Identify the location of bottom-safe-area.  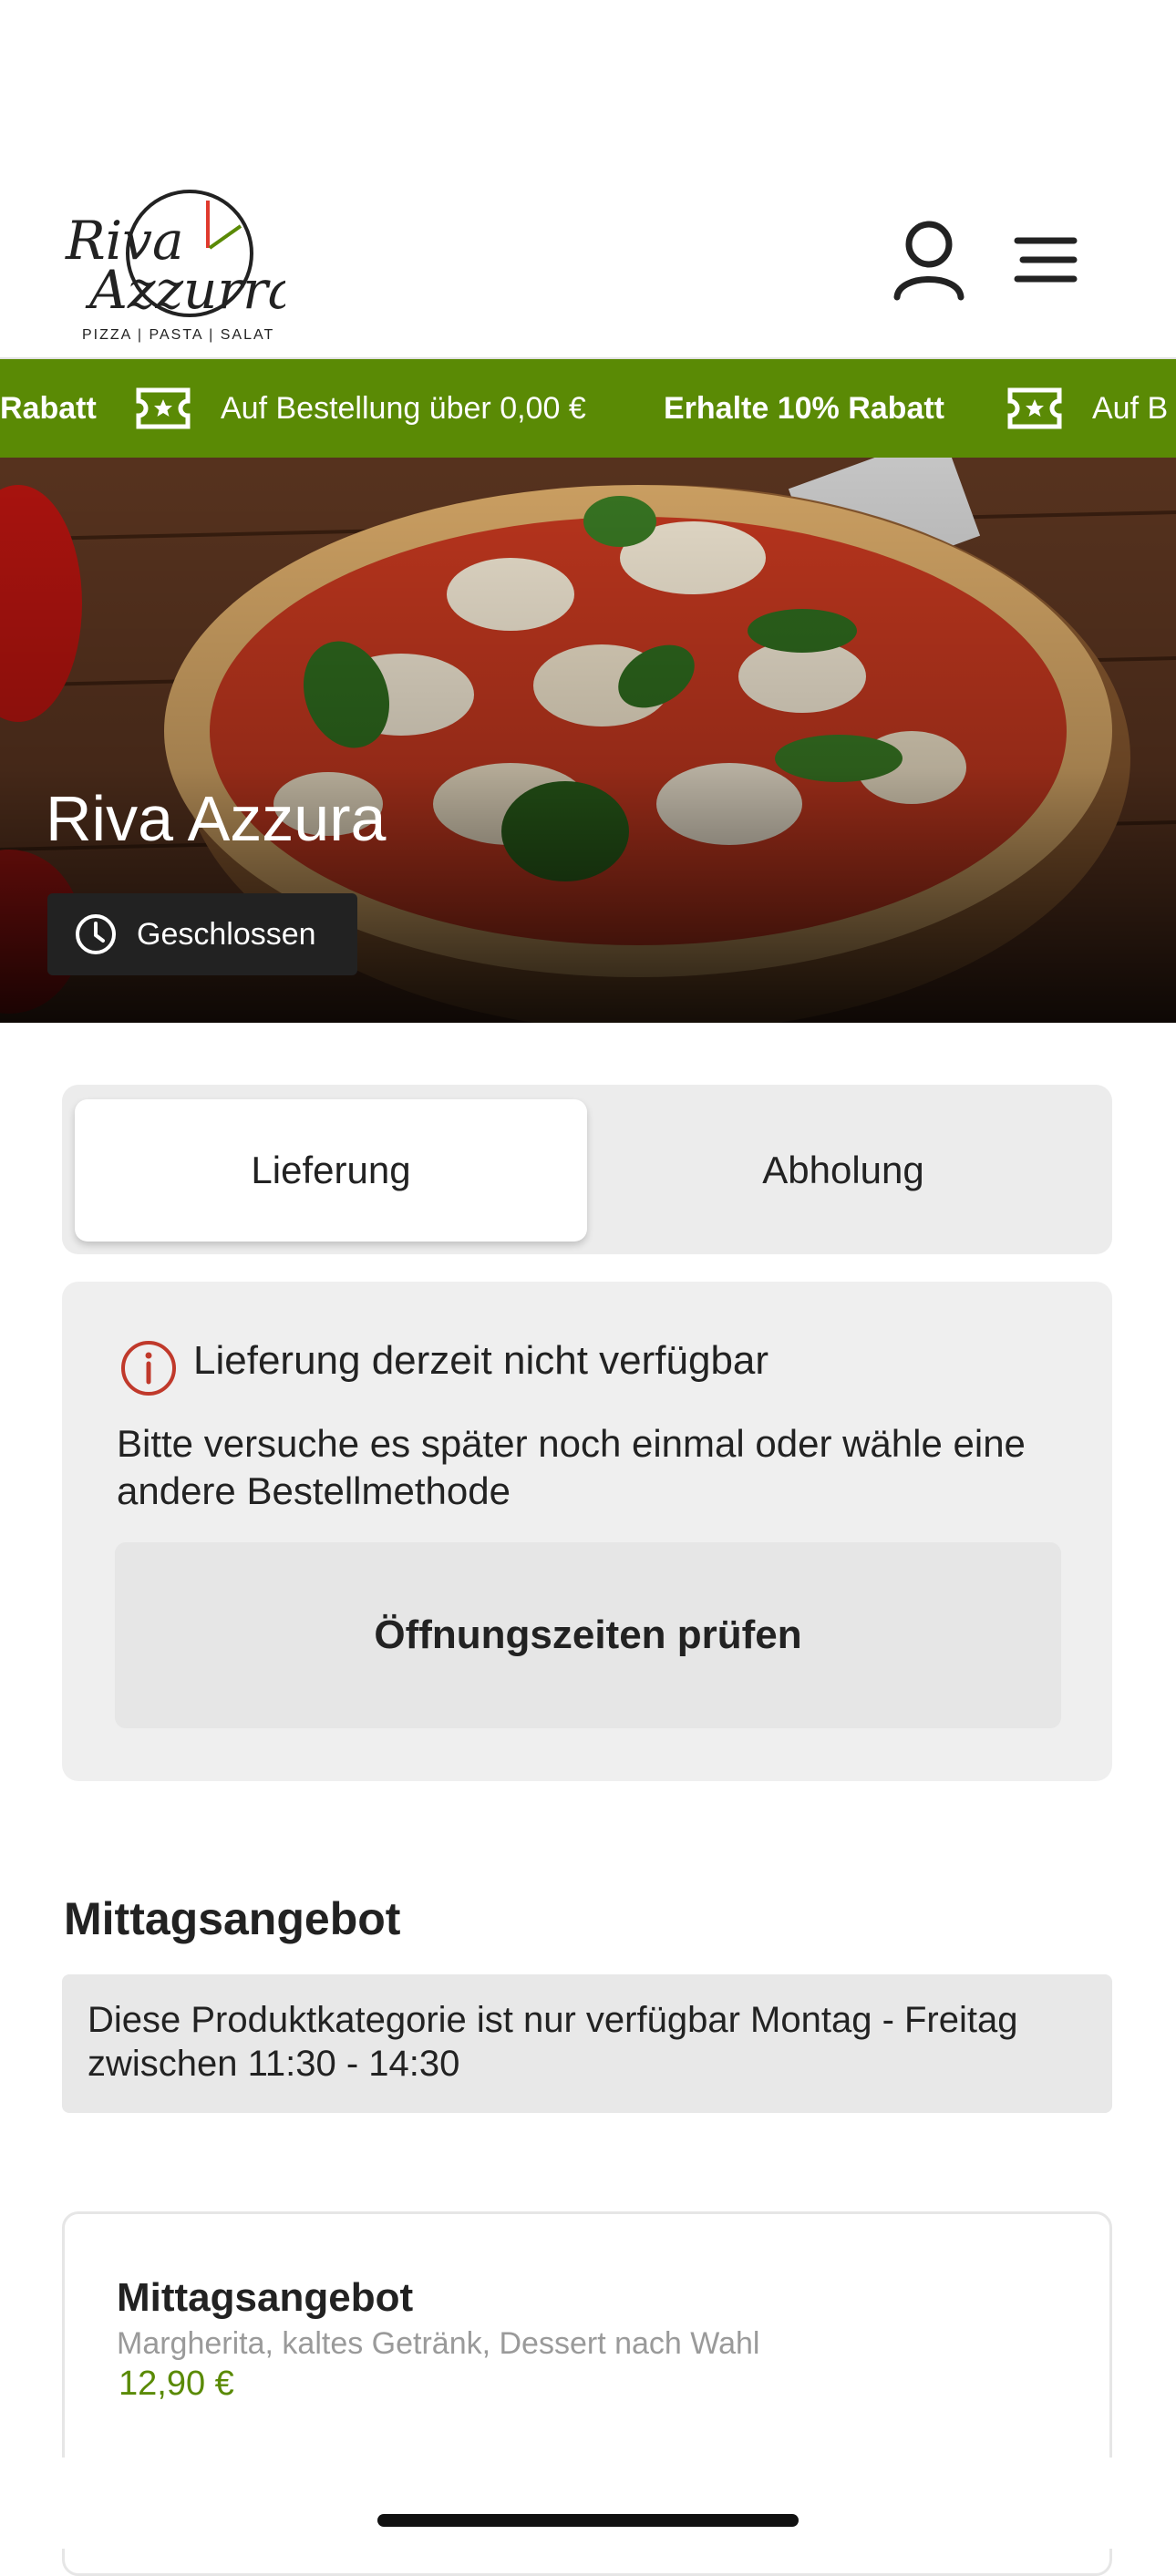
(588, 2503).